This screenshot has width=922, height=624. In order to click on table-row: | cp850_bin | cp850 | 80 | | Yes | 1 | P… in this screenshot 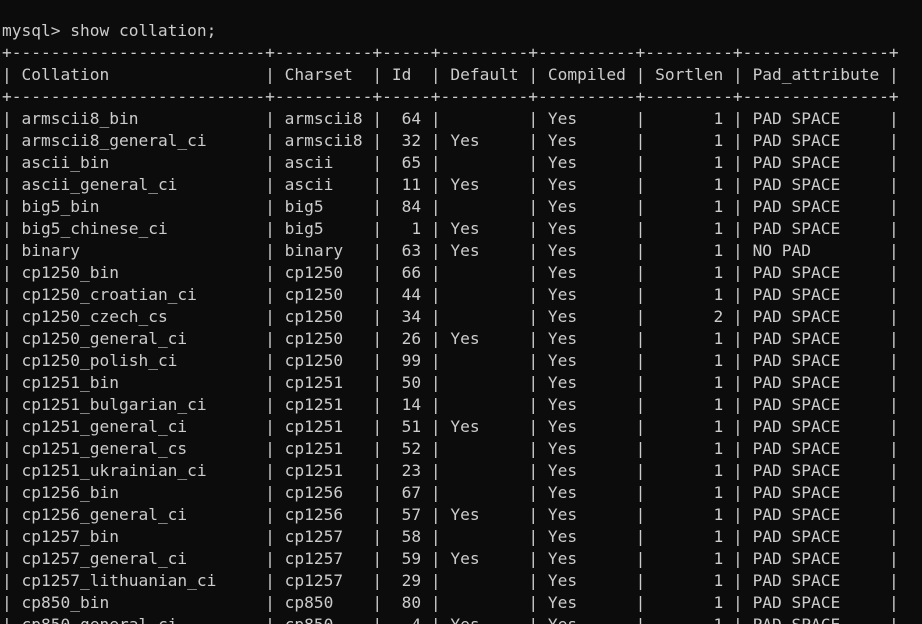, I will do `click(450, 603)`.